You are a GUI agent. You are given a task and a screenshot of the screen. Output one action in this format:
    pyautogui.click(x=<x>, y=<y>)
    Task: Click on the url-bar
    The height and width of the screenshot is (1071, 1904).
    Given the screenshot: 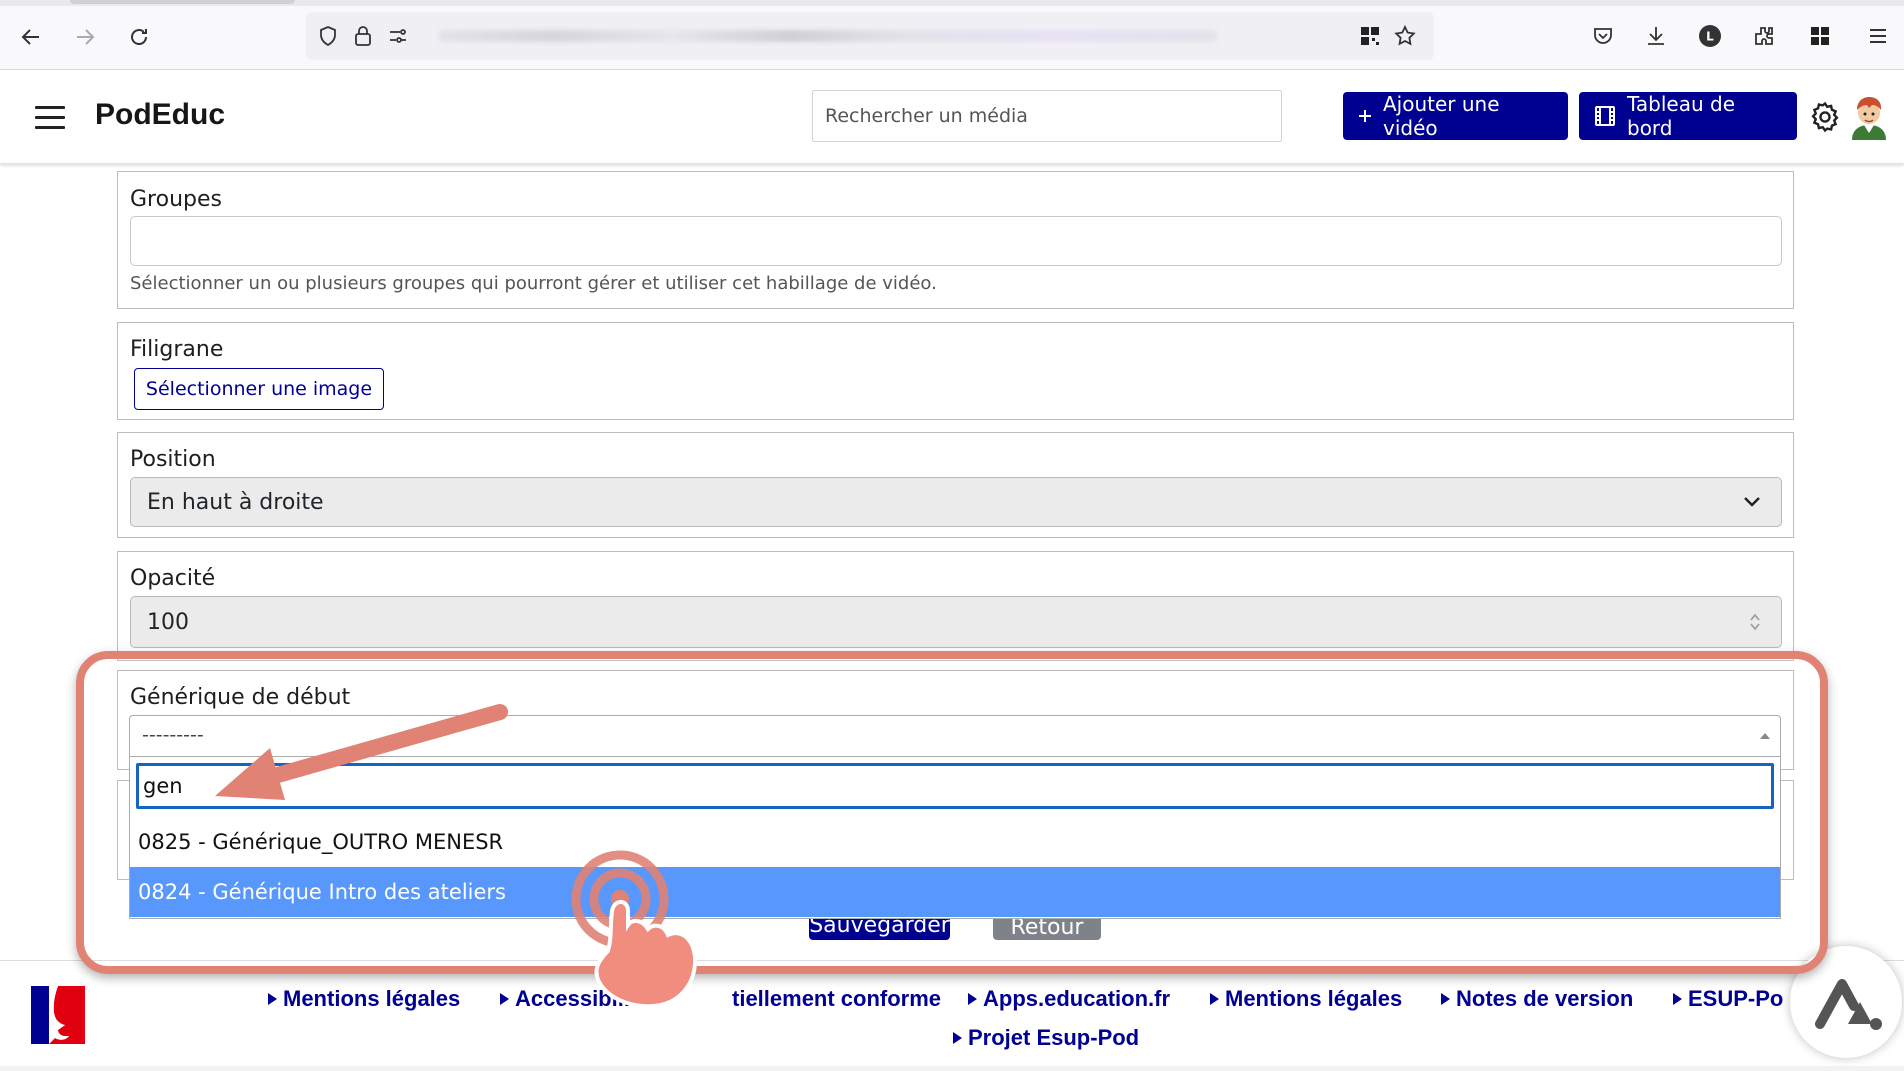 What is the action you would take?
    pyautogui.click(x=870, y=36)
    